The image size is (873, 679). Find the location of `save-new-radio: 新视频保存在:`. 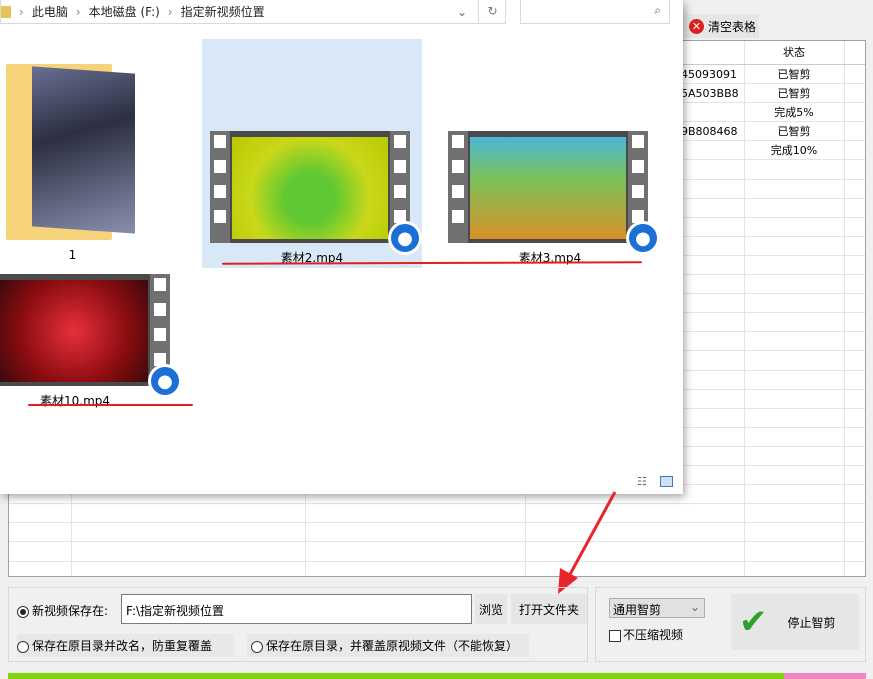

save-new-radio: 新视频保存在: is located at coordinates (62, 610).